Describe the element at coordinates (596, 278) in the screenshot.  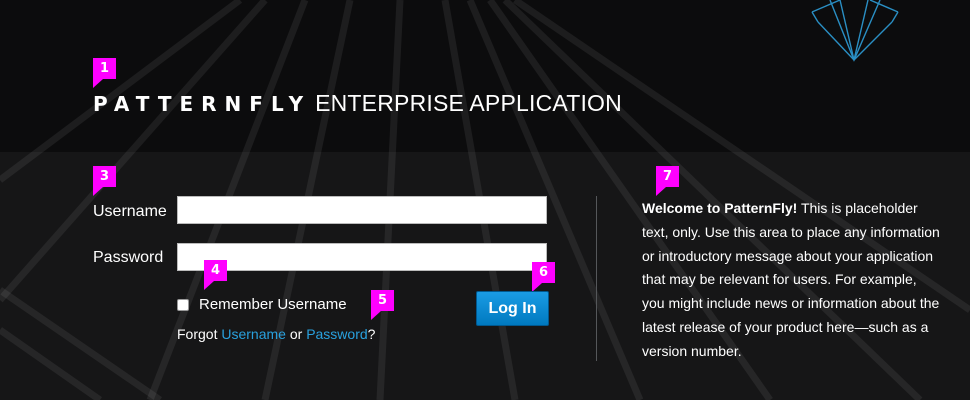
I see `vertical-divider` at that location.